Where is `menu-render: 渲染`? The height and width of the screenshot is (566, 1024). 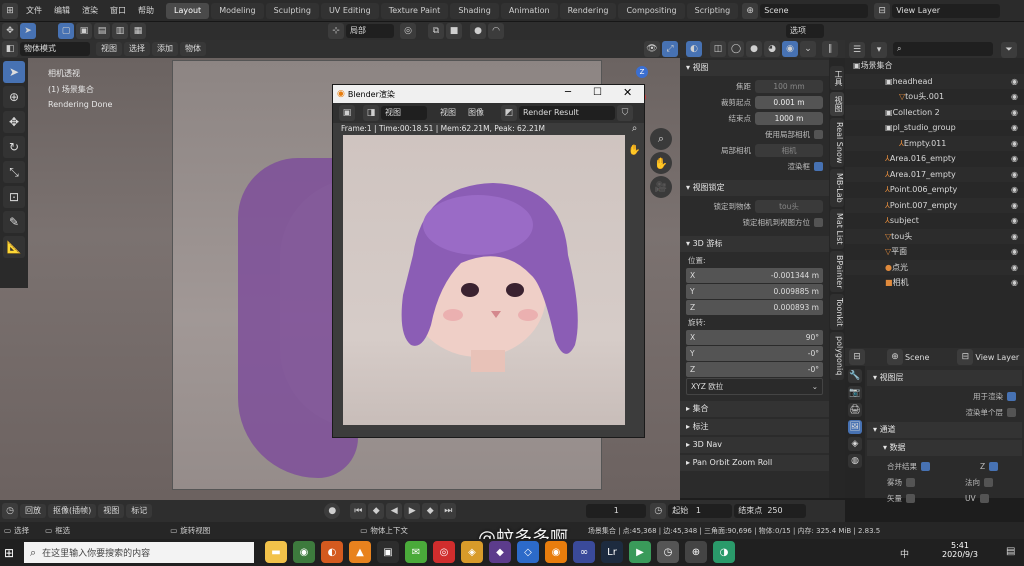 menu-render: 渲染 is located at coordinates (90, 11).